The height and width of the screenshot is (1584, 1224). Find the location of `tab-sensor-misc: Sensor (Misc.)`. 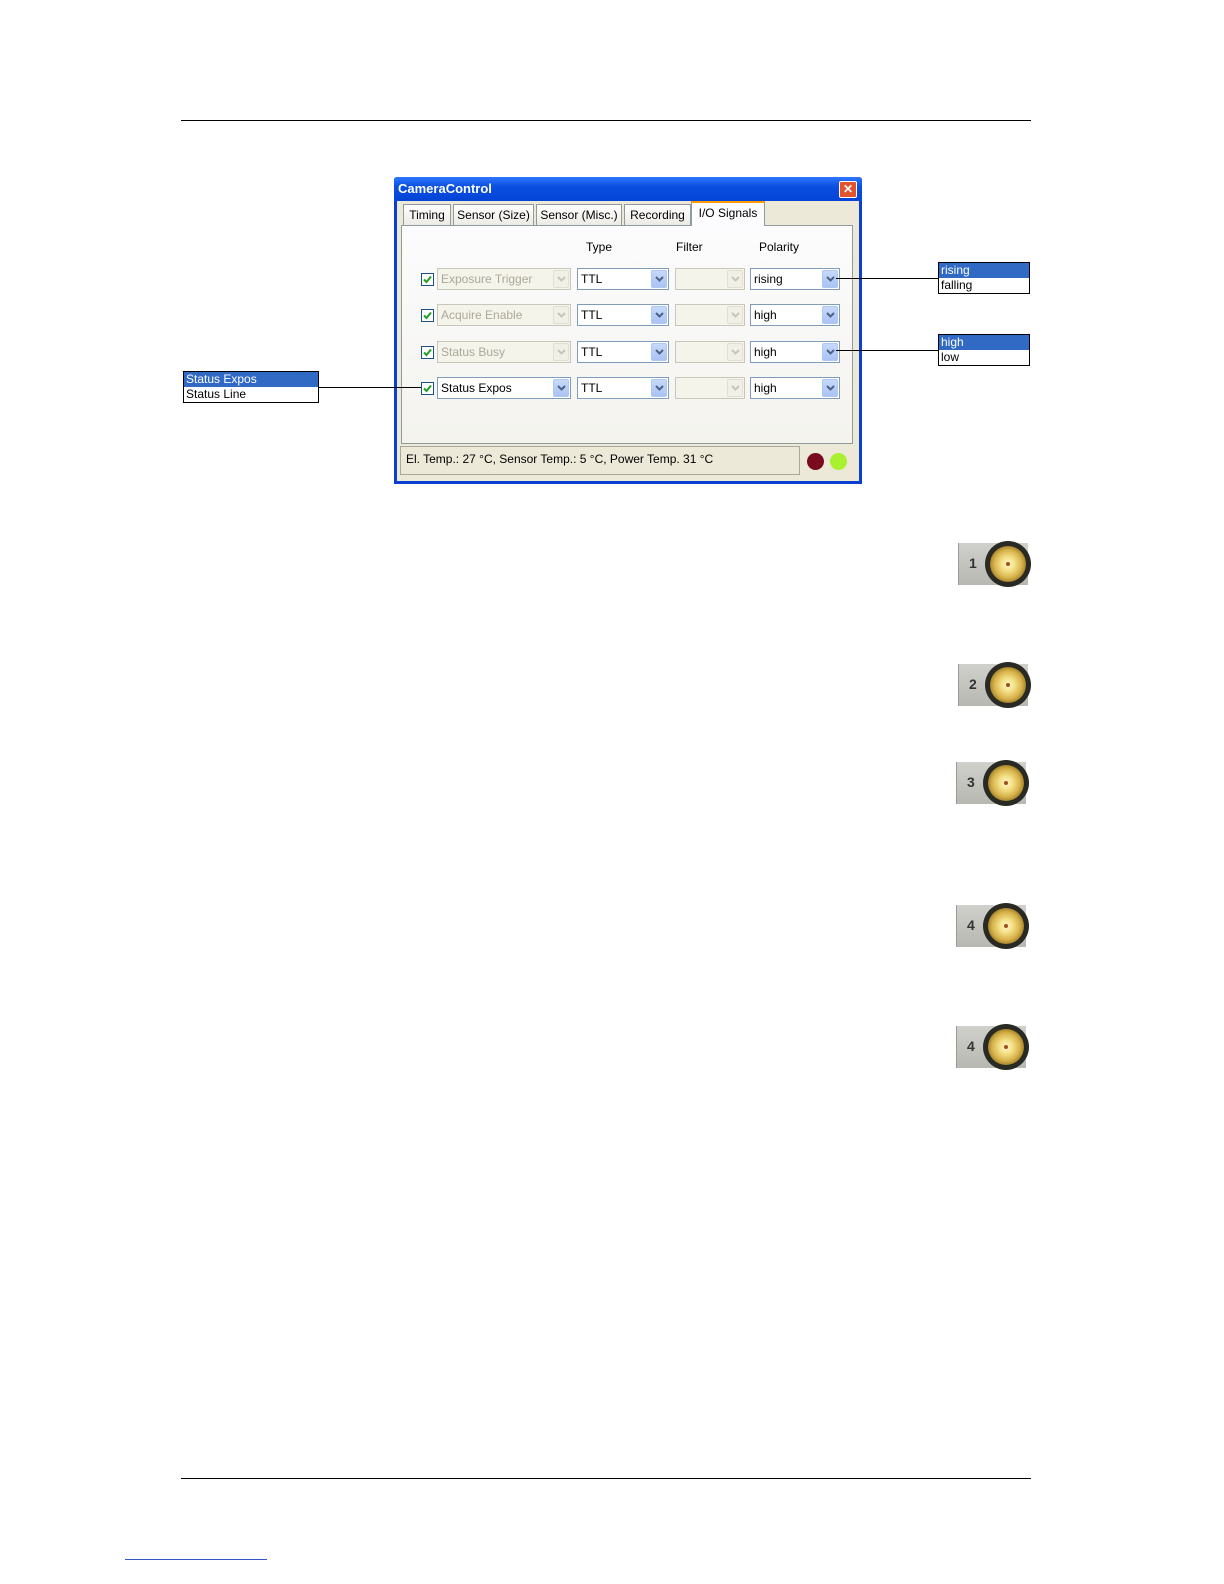

tab-sensor-misc: Sensor (Misc.) is located at coordinates (579, 214).